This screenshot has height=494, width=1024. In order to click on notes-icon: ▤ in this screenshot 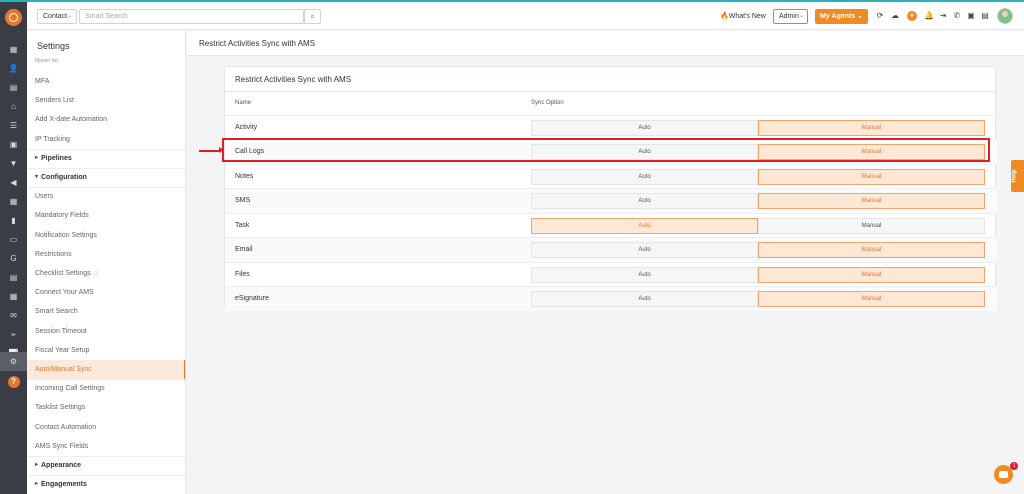, I will do `click(985, 16)`.